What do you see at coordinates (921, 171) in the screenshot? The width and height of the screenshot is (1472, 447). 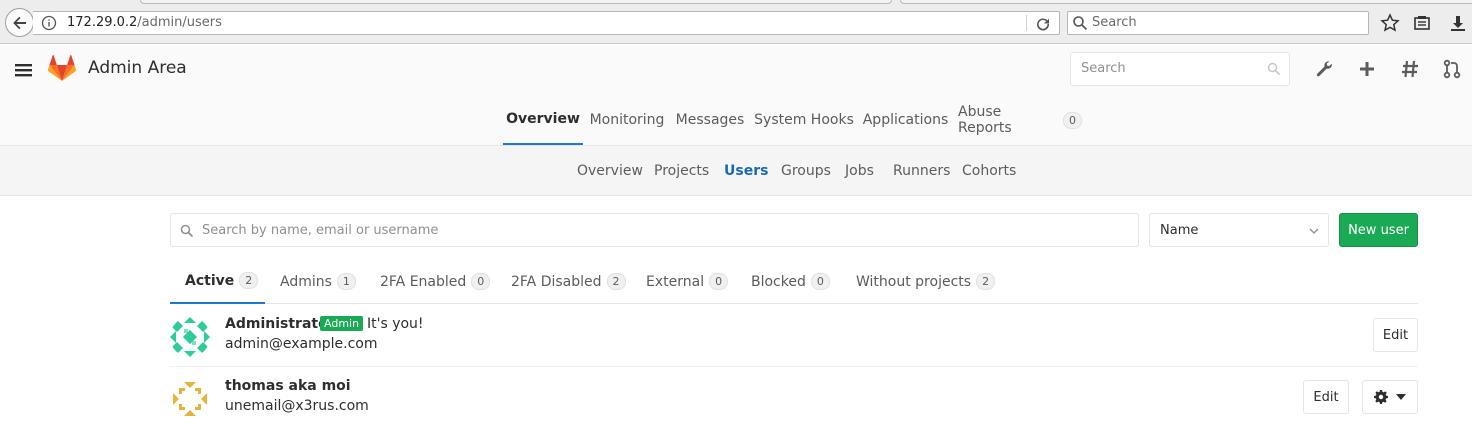 I see `subnav-runners: Runners` at bounding box center [921, 171].